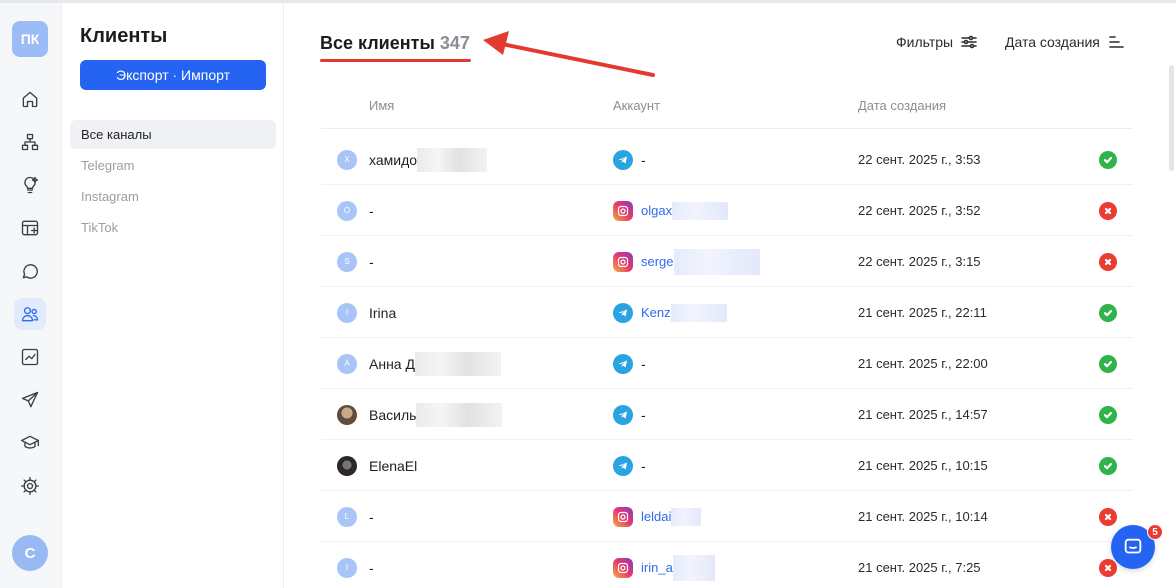 This screenshot has height=588, width=1176. I want to click on table-row: I- irin_a 21 сент. 2025 г., 7:25, so click(727, 565).